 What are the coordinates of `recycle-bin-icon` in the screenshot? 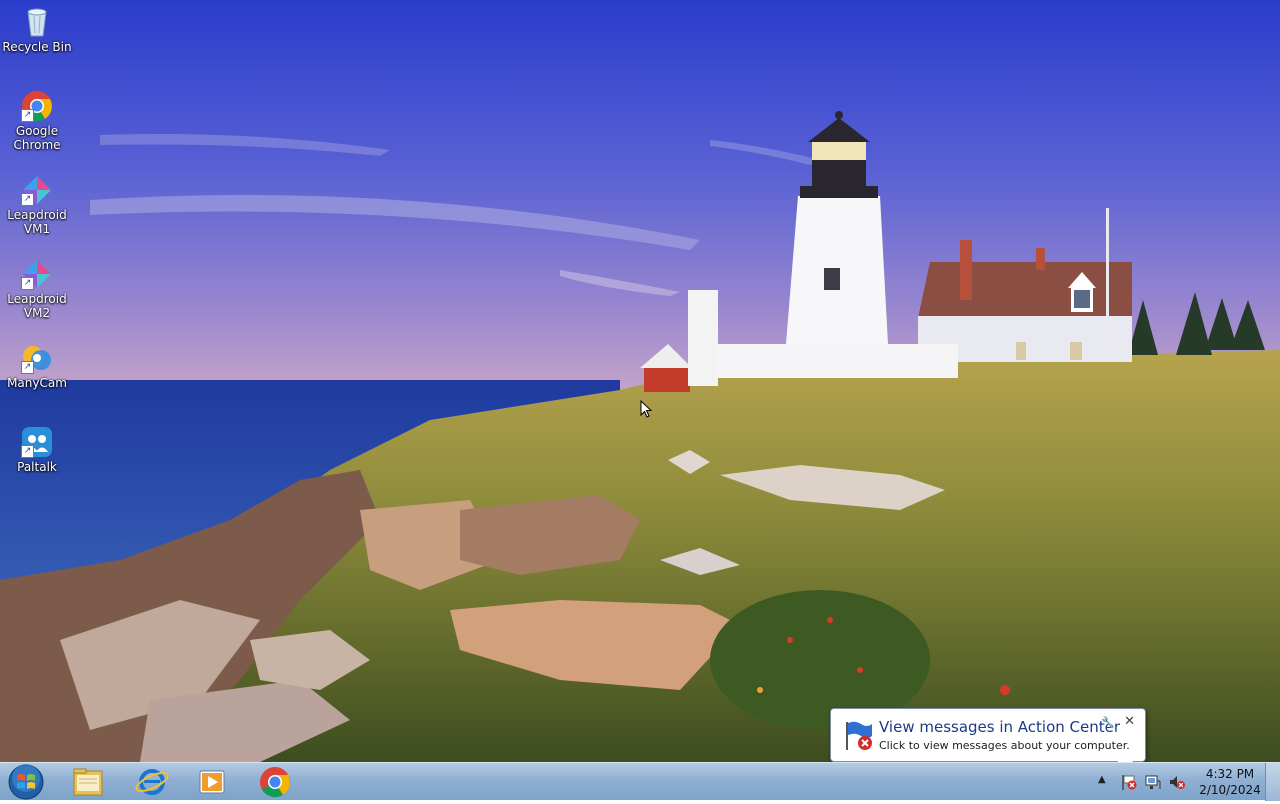 It's located at (37, 22).